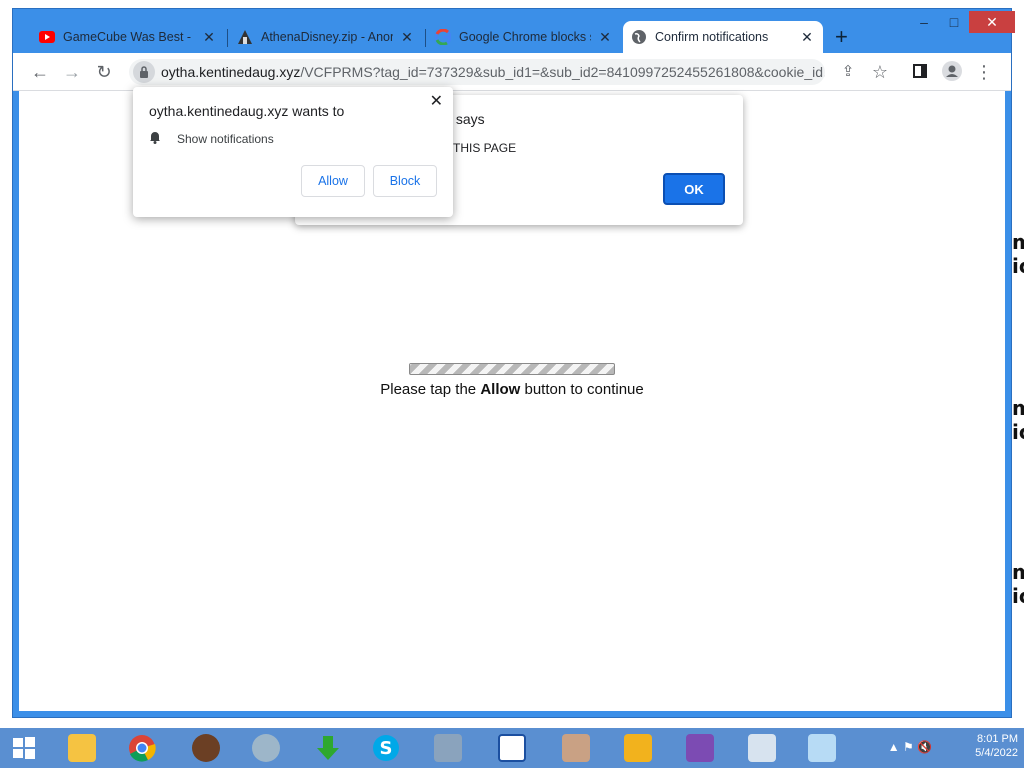 This screenshot has height=768, width=1024. I want to click on progress-bar, so click(512, 369).